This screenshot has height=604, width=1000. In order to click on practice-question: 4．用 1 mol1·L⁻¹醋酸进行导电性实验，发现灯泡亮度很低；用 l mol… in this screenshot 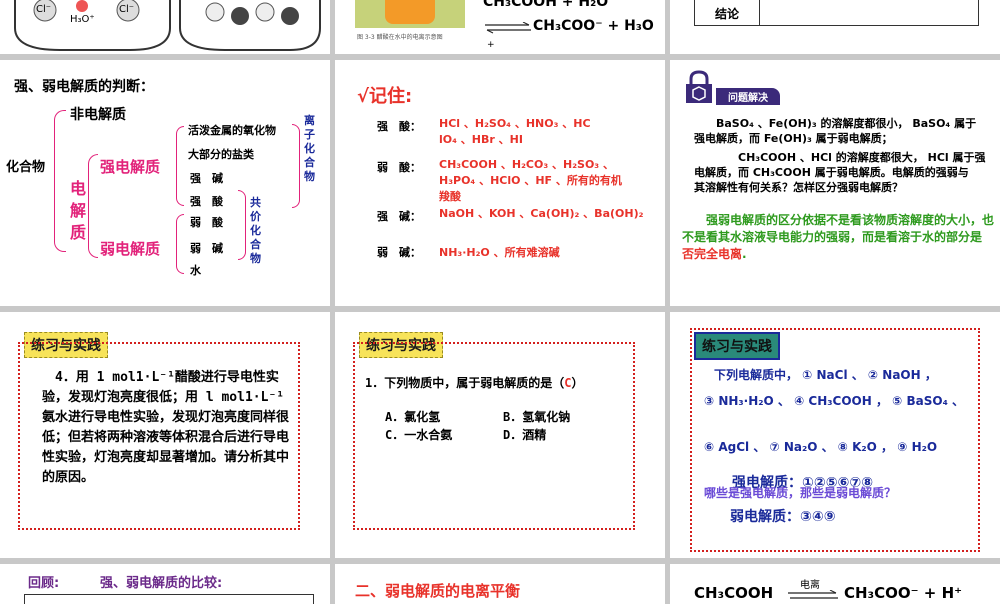, I will do `click(166, 427)`.